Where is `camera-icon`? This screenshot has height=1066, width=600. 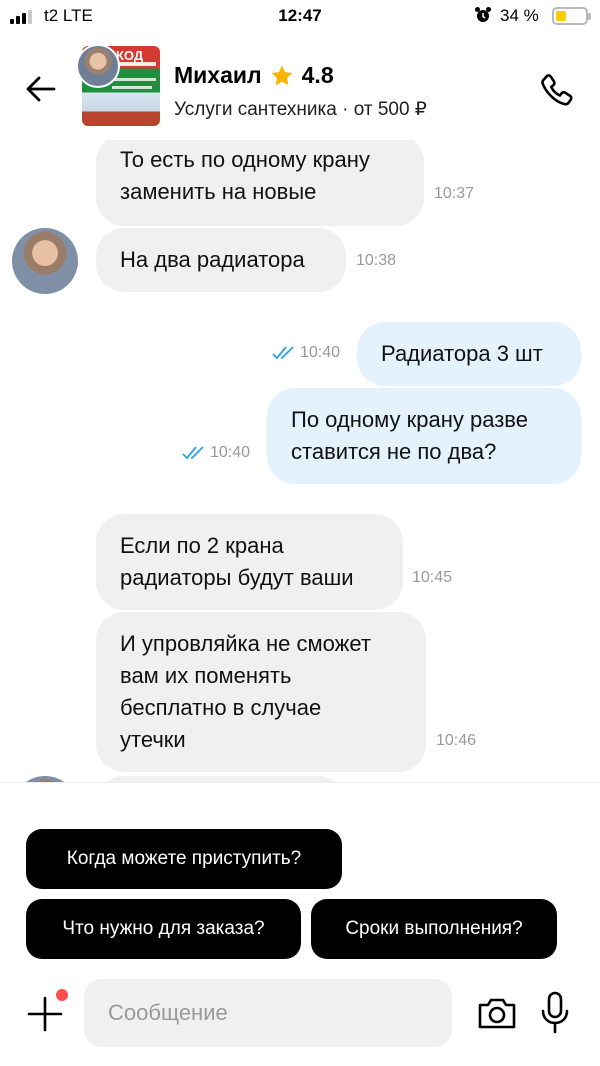 camera-icon is located at coordinates (497, 1013).